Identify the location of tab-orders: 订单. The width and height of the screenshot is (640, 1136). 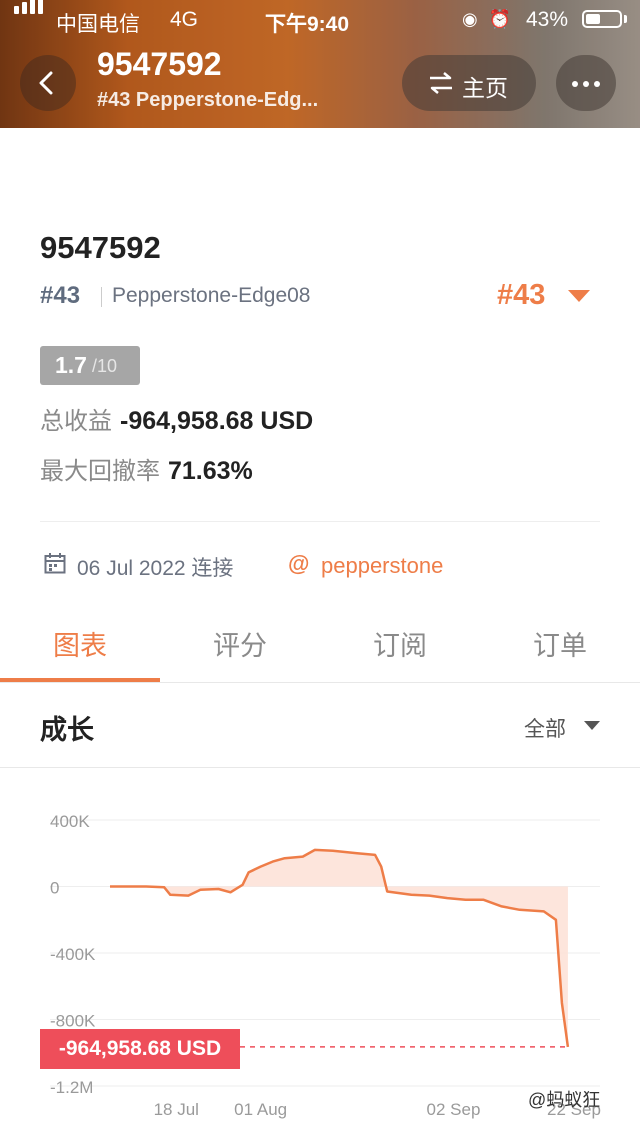
(560, 643).